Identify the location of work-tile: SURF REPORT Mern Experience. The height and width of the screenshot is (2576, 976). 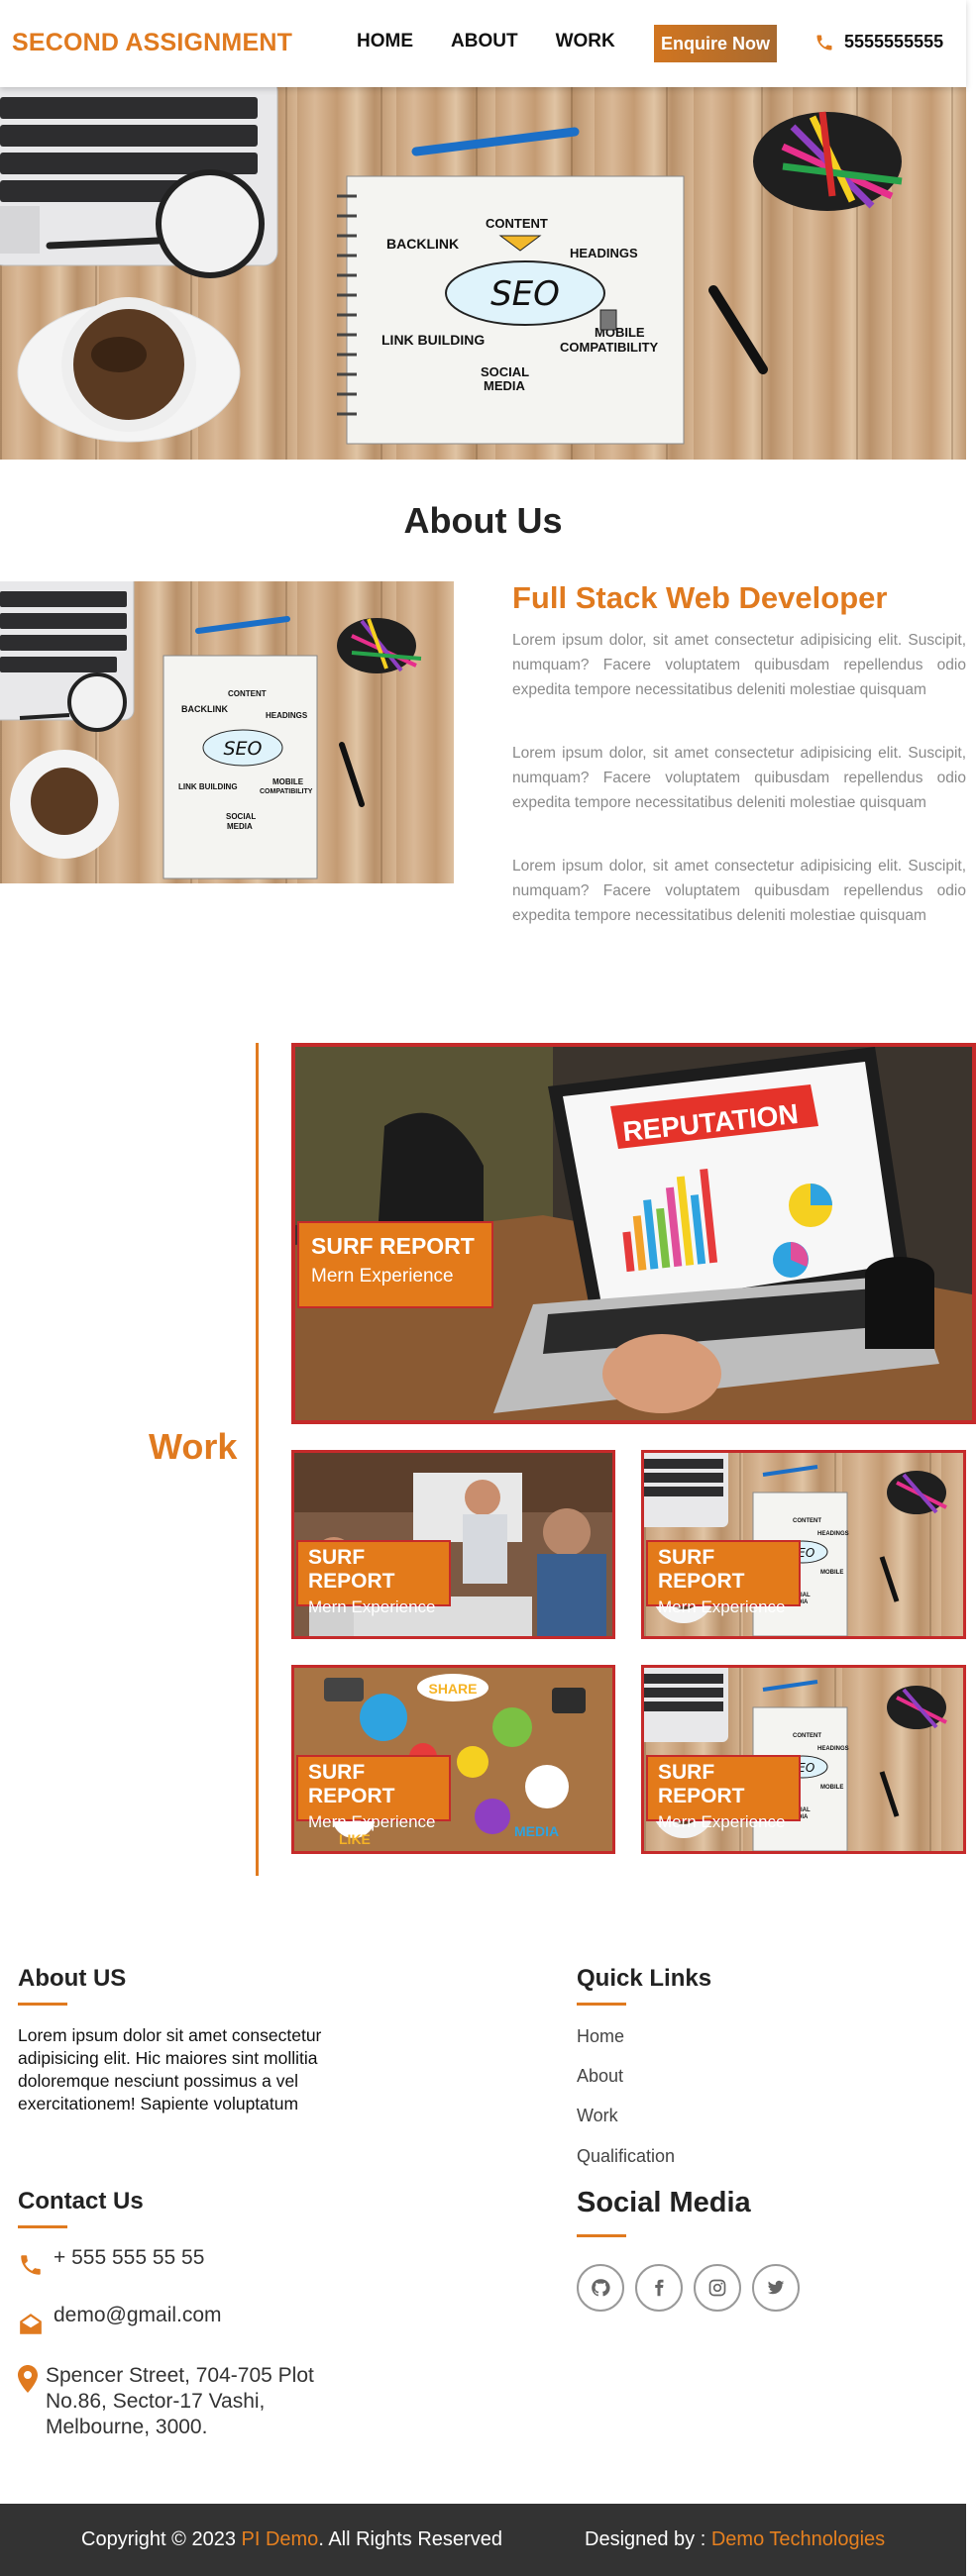
(453, 1544).